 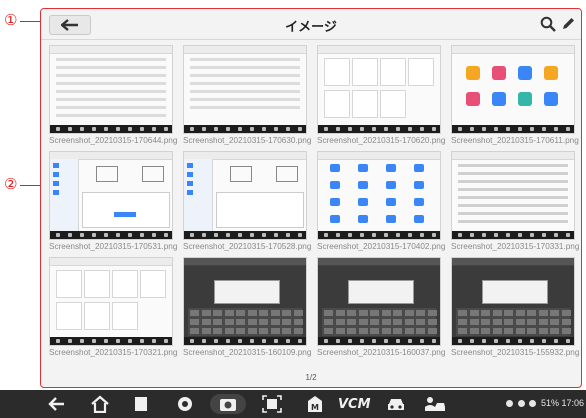 What do you see at coordinates (515, 205) in the screenshot?
I see `image-thumbnail: Screenshot_20210315-170331.png` at bounding box center [515, 205].